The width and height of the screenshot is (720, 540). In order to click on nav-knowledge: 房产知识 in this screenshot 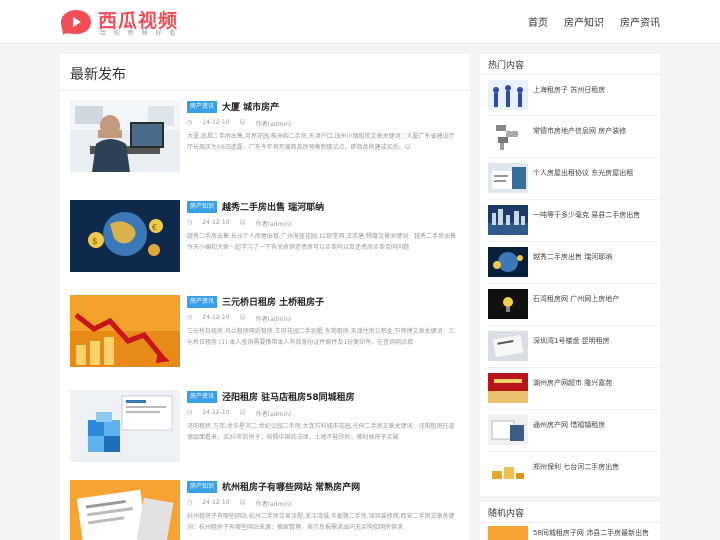, I will do `click(584, 21)`.